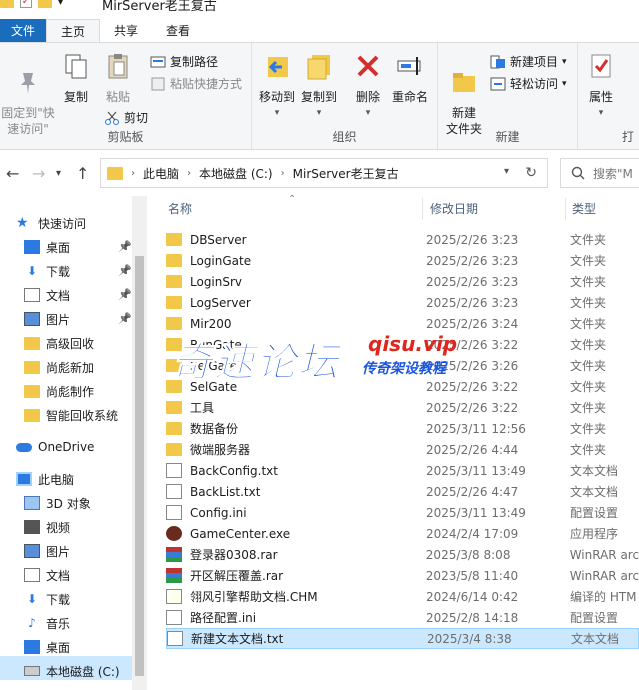 This screenshot has width=639, height=690. Describe the element at coordinates (528, 61) in the screenshot. I see `new-item-button: 新建项目 ▾` at that location.